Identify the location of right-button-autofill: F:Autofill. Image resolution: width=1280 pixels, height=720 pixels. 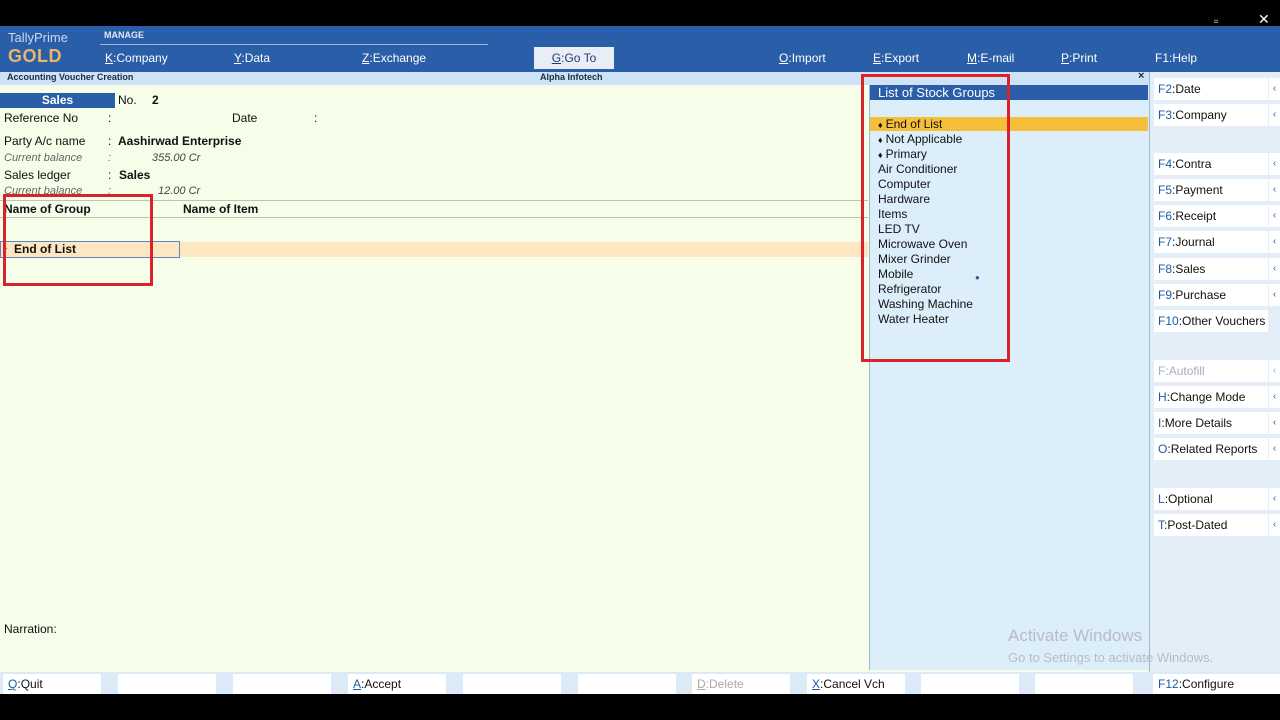
(1211, 371).